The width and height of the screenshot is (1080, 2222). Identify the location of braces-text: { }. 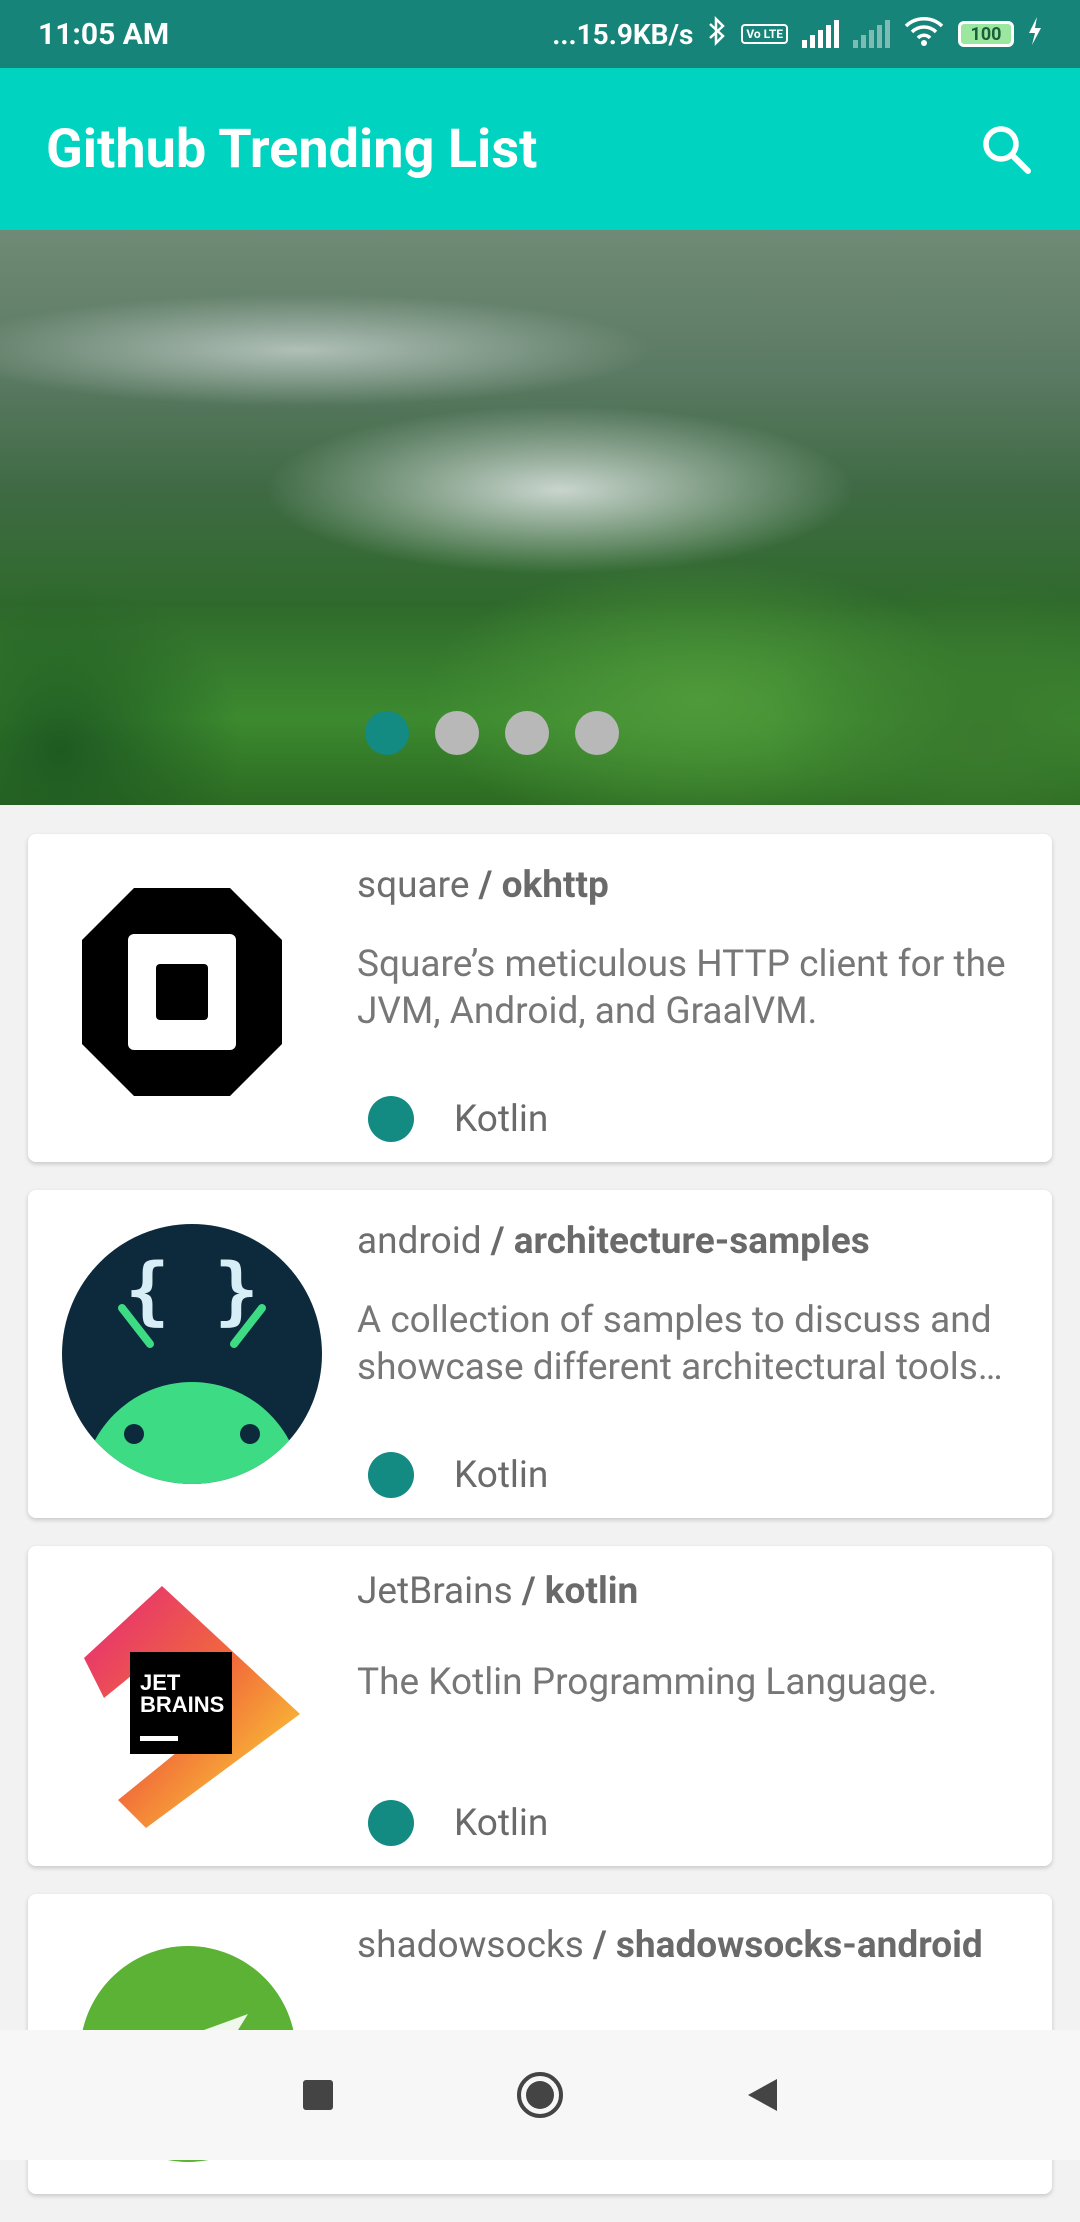
(192, 1291).